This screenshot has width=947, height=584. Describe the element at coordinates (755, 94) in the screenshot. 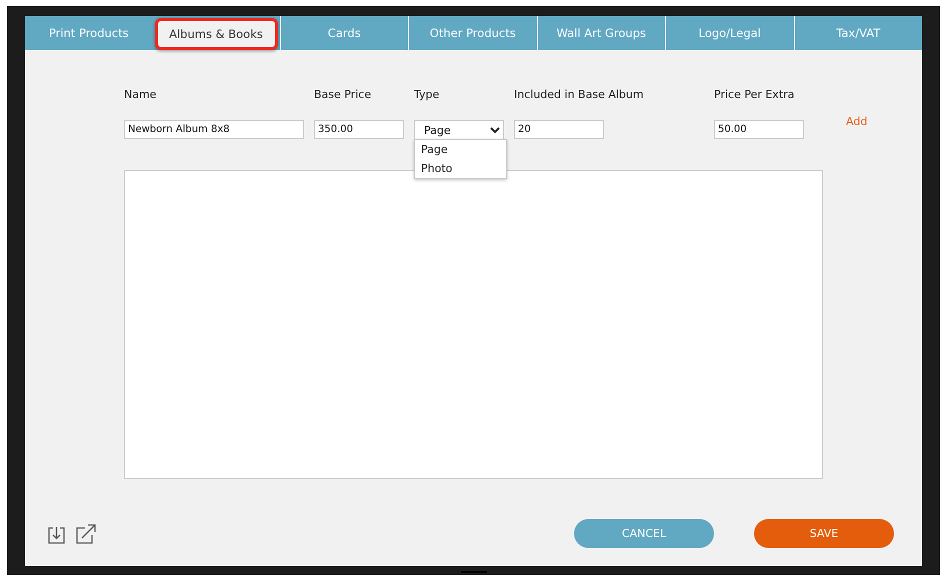

I see `field-label: Price Per Extra` at that location.